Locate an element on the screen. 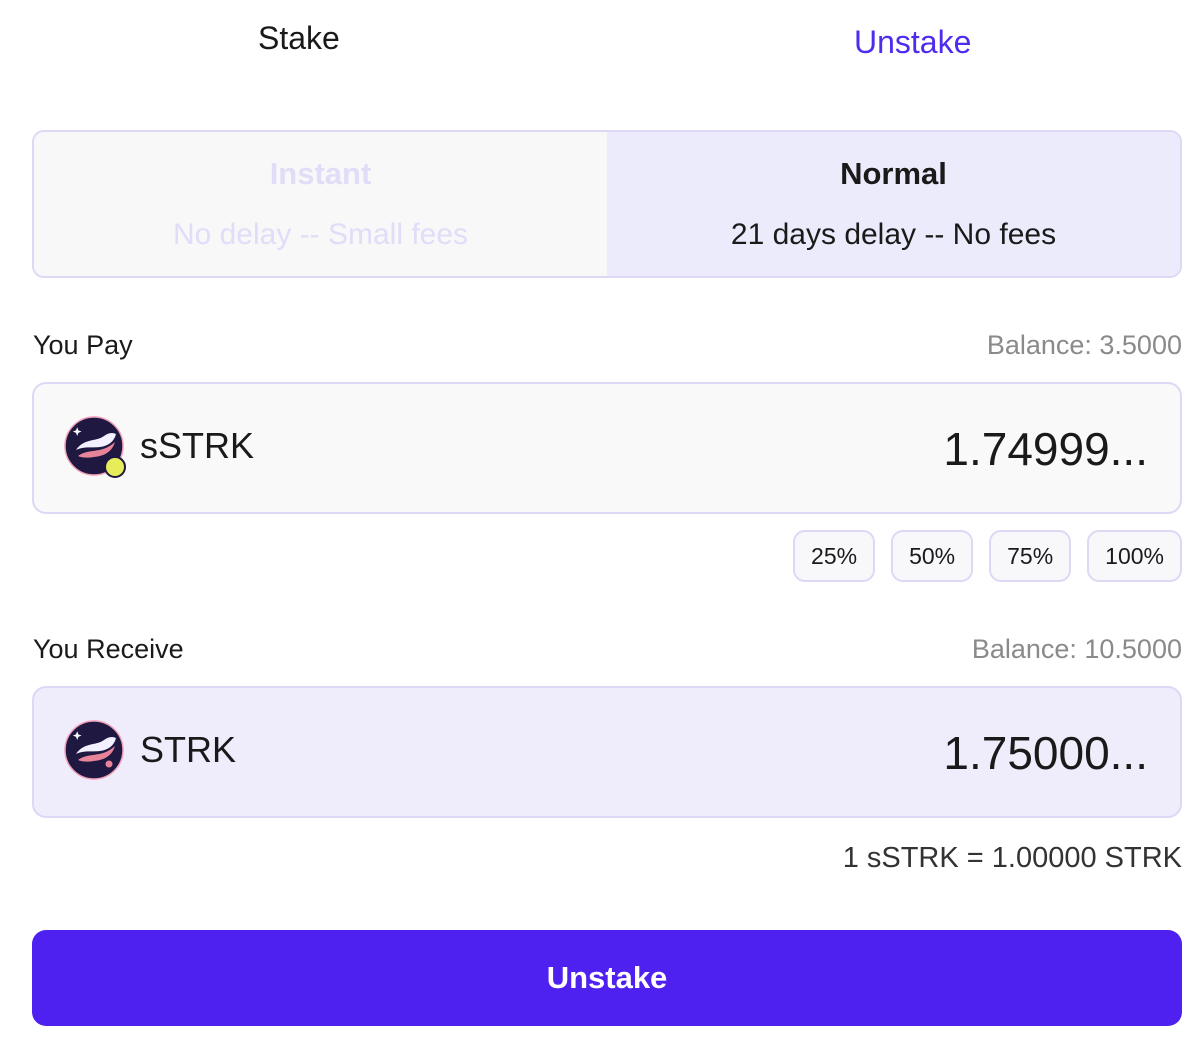 Image resolution: width=1202 pixels, height=1042 pixels. sstrk-logo-icon is located at coordinates (95, 447).